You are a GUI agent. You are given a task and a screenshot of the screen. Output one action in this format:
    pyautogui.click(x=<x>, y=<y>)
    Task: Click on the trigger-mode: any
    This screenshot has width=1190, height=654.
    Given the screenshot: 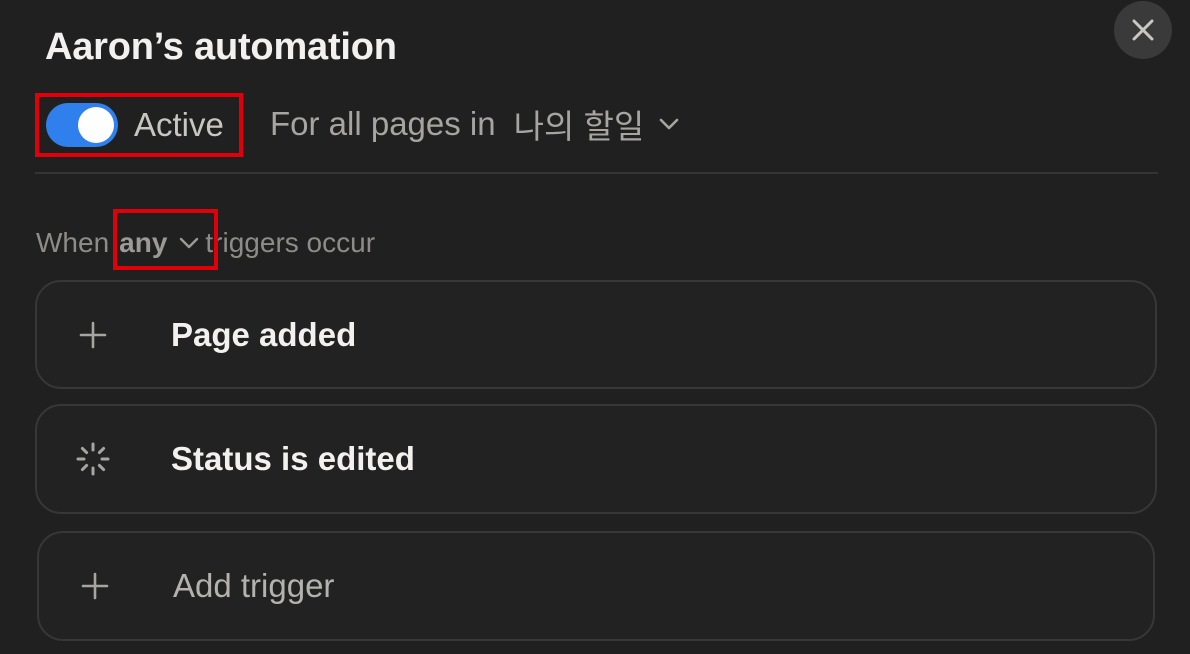 What is the action you would take?
    pyautogui.click(x=143, y=242)
    